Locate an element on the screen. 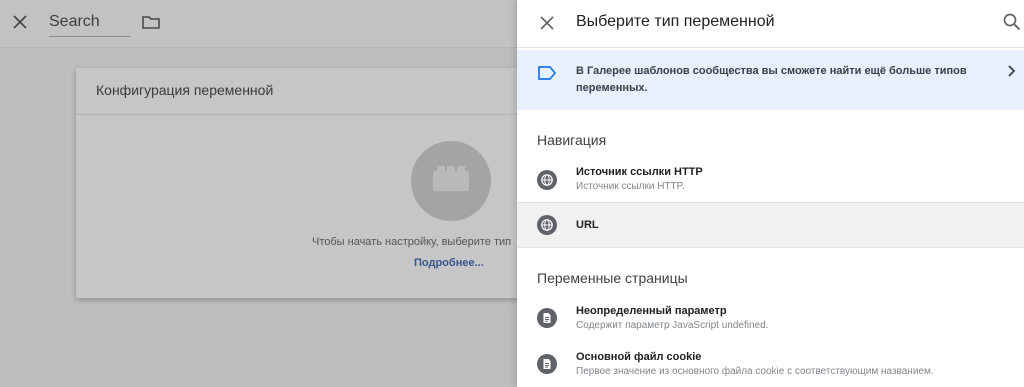 This screenshot has width=1024, height=387. item-subtitle: Источник ссылки HTTP. is located at coordinates (630, 186).